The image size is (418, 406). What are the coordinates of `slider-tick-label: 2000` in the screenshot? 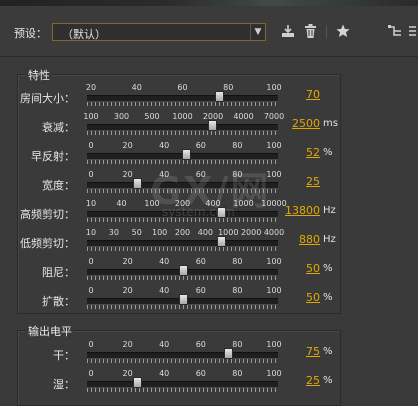 It's located at (251, 232).